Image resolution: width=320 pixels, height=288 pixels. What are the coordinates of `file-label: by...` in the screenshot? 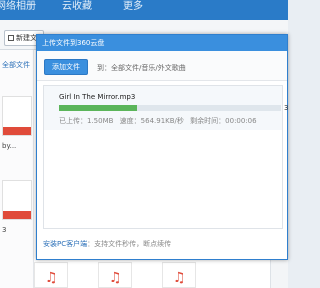 It's located at (9, 146).